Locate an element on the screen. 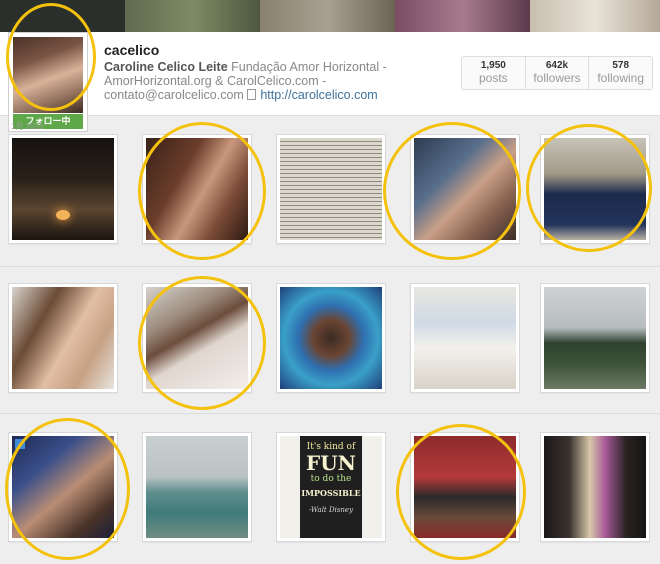 This screenshot has width=660, height=564. post-portrait is located at coordinates (63, 338).